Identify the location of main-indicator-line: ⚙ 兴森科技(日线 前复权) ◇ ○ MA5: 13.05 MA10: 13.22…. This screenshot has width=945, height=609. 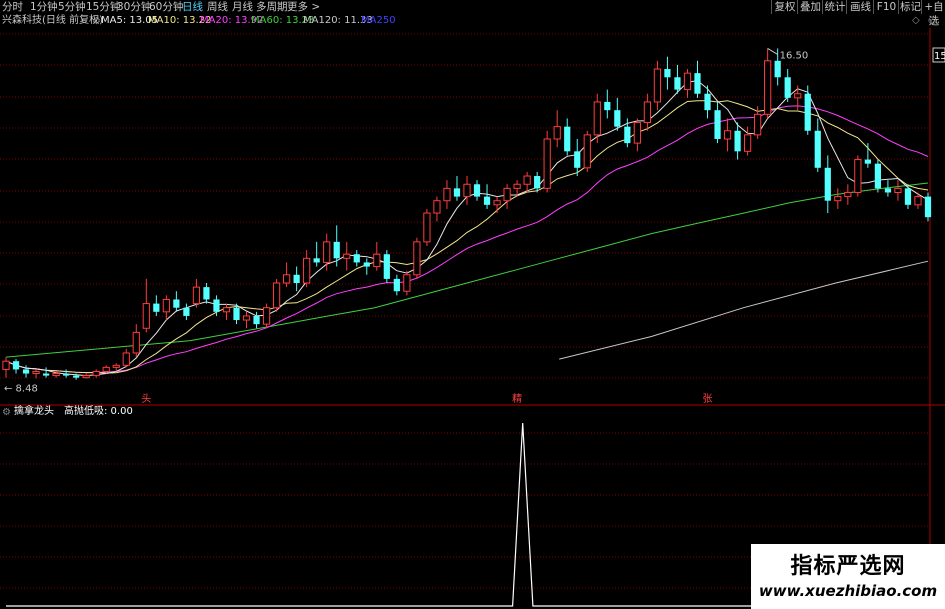
(472, 21).